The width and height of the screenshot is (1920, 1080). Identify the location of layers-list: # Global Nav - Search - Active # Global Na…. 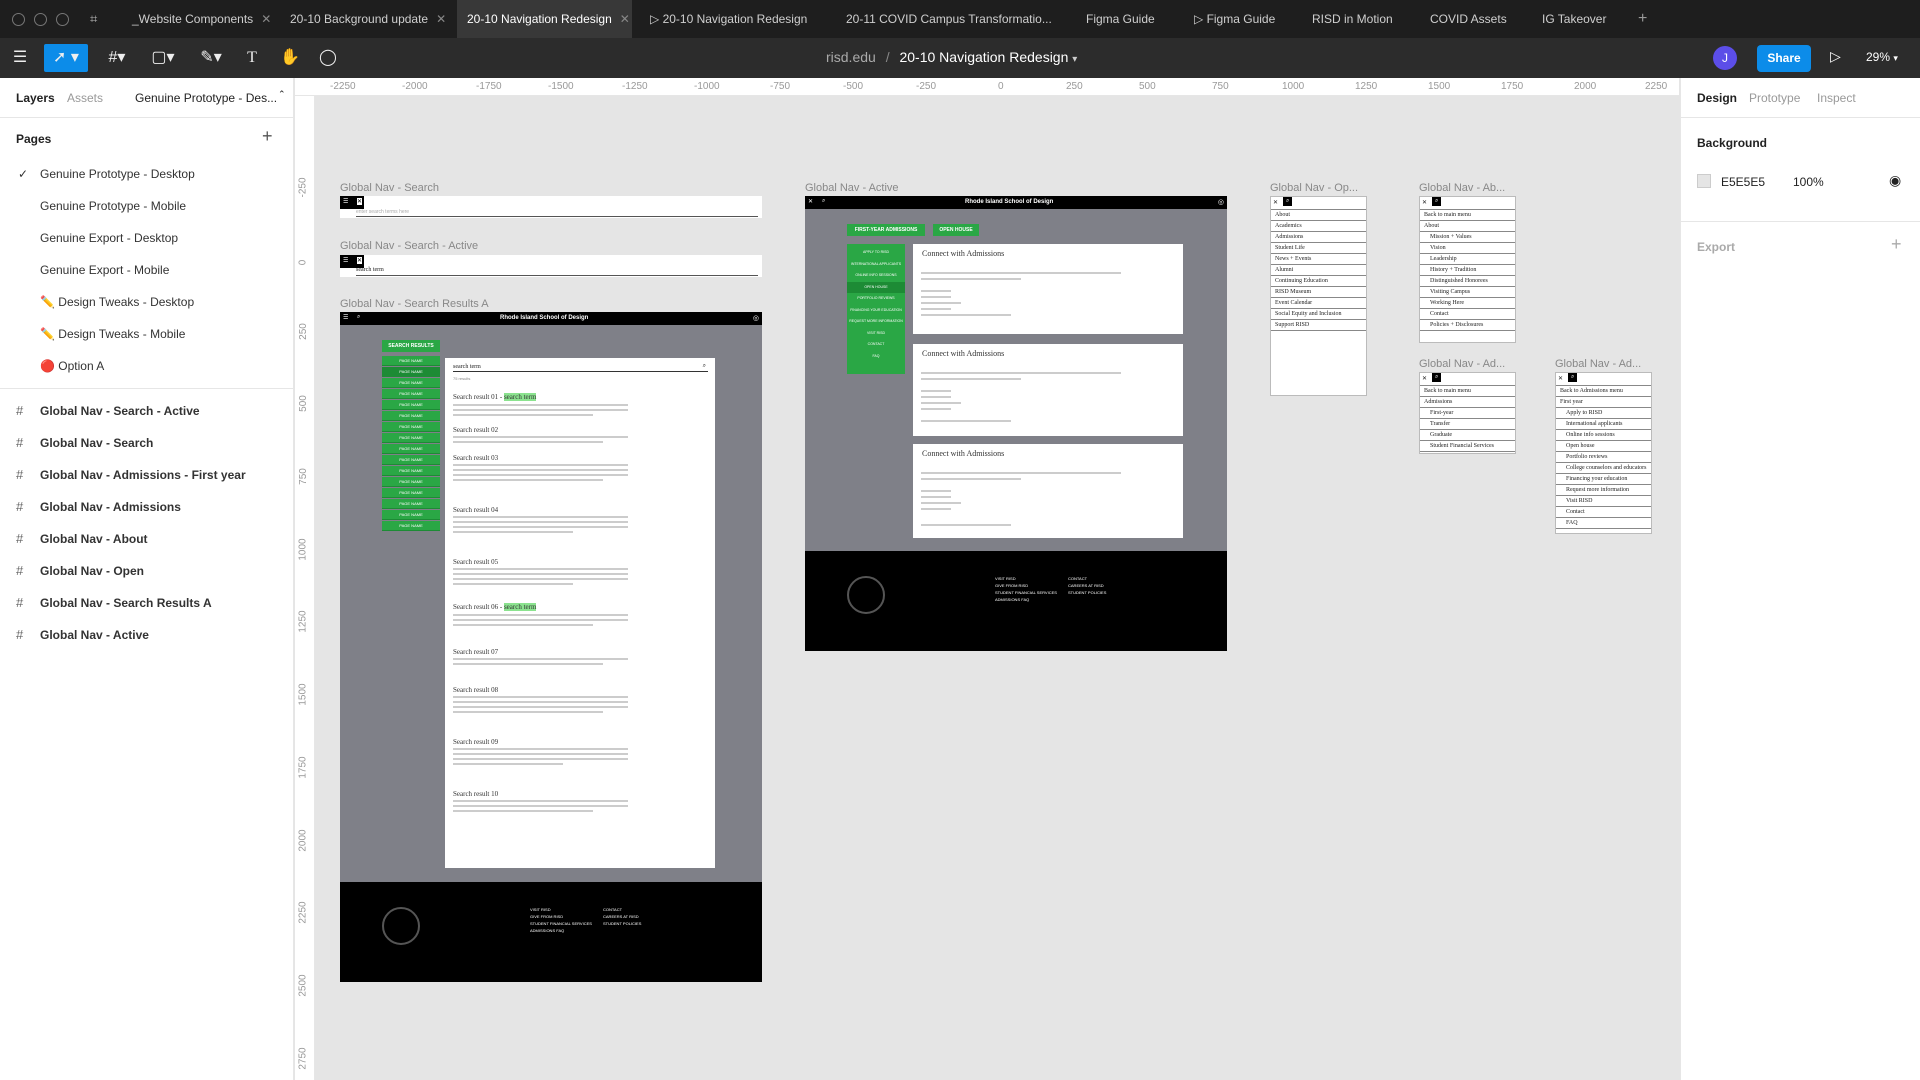
(146, 523).